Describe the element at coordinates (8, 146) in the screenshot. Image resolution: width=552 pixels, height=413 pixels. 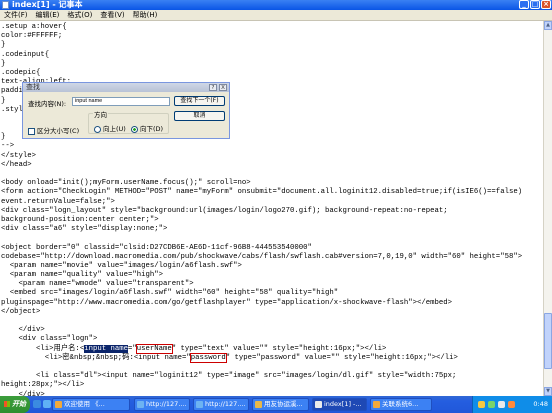
I see `code-line: -->` at that location.